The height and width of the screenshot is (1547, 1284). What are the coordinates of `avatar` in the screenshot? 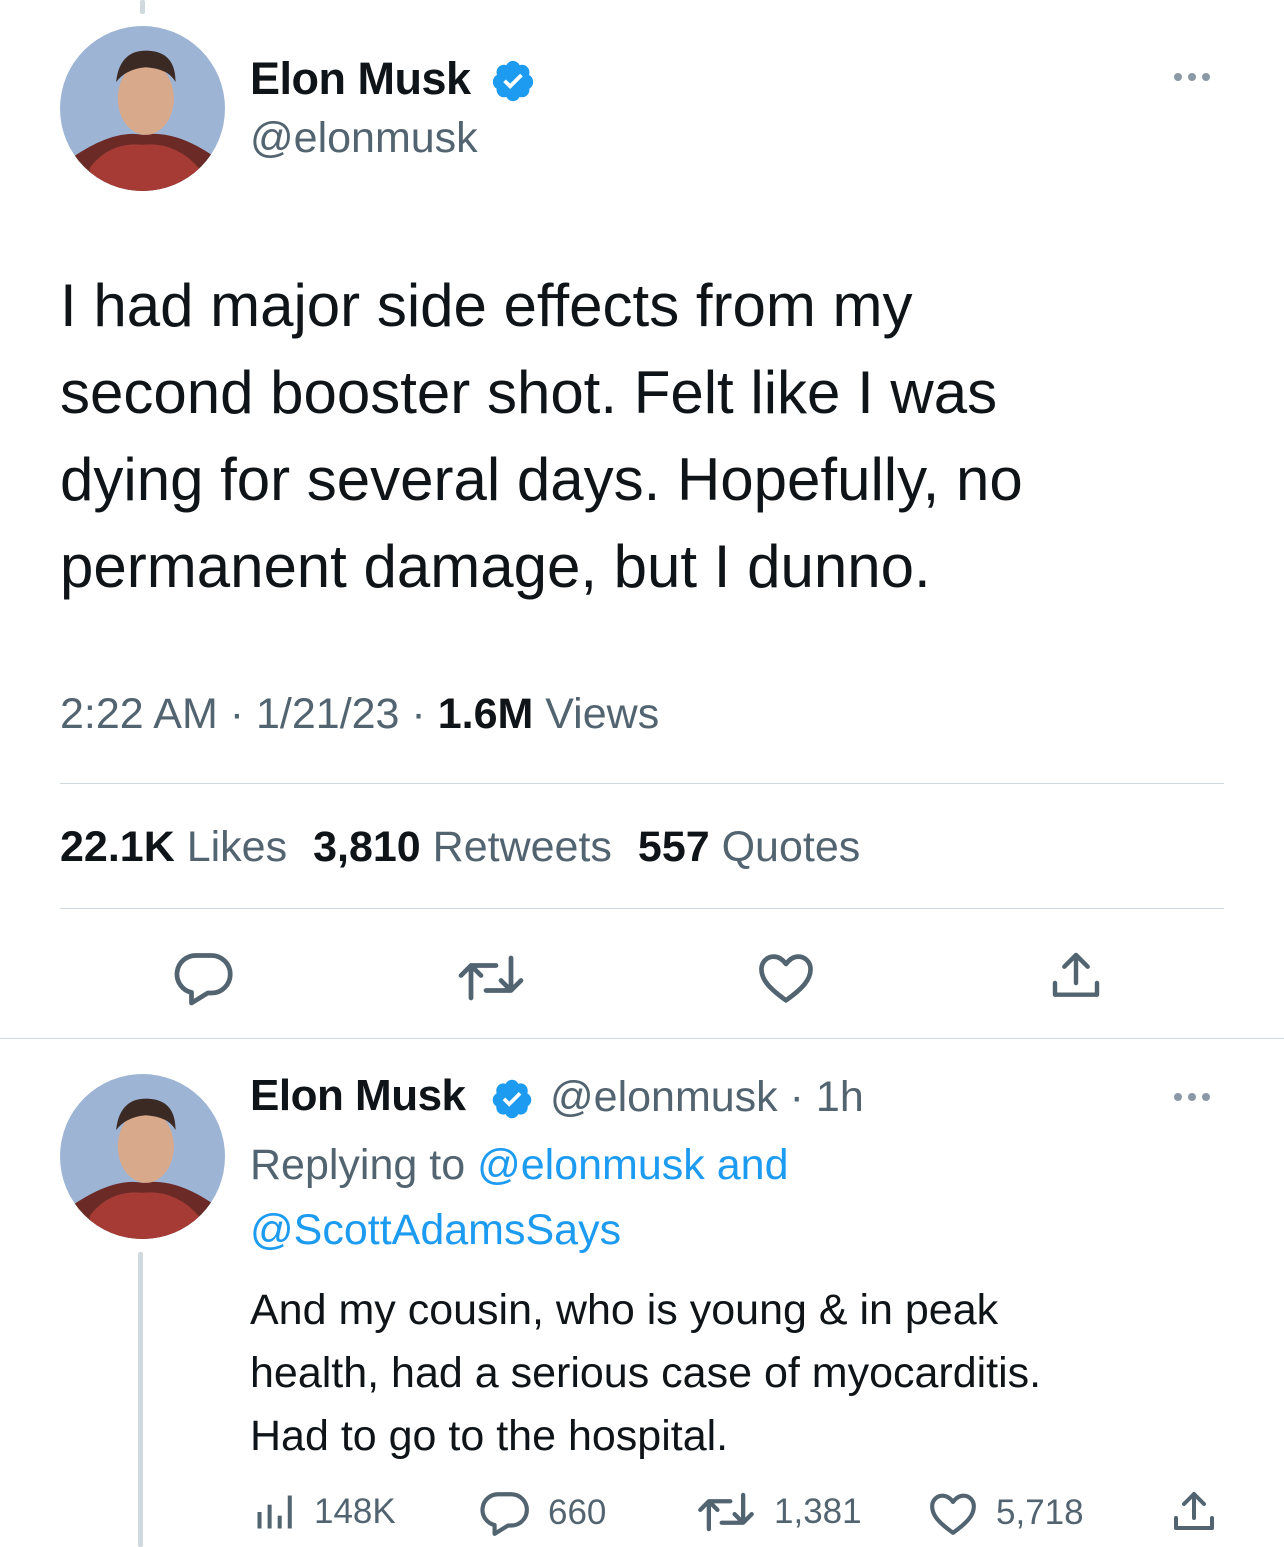 It's located at (142, 108).